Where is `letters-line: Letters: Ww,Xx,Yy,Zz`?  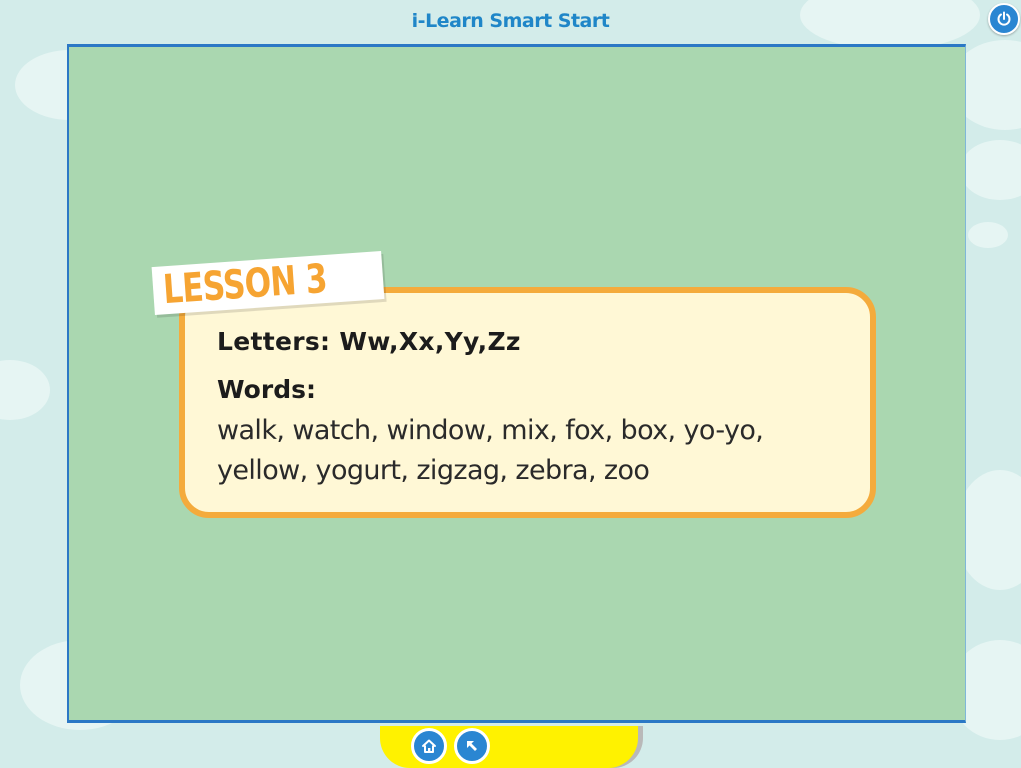
letters-line: Letters: Ww,Xx,Yy,Zz is located at coordinates (369, 341).